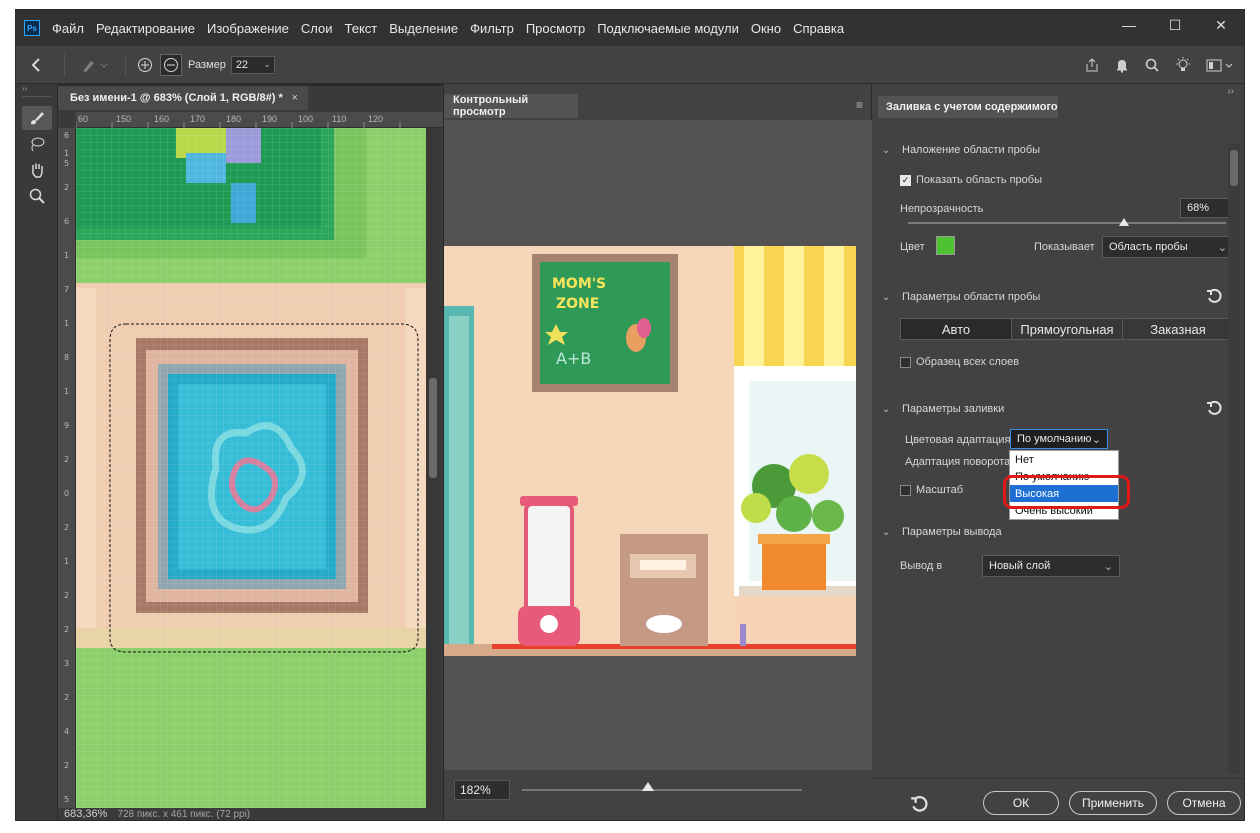  I want to click on options-bar-right, so click(1159, 65).